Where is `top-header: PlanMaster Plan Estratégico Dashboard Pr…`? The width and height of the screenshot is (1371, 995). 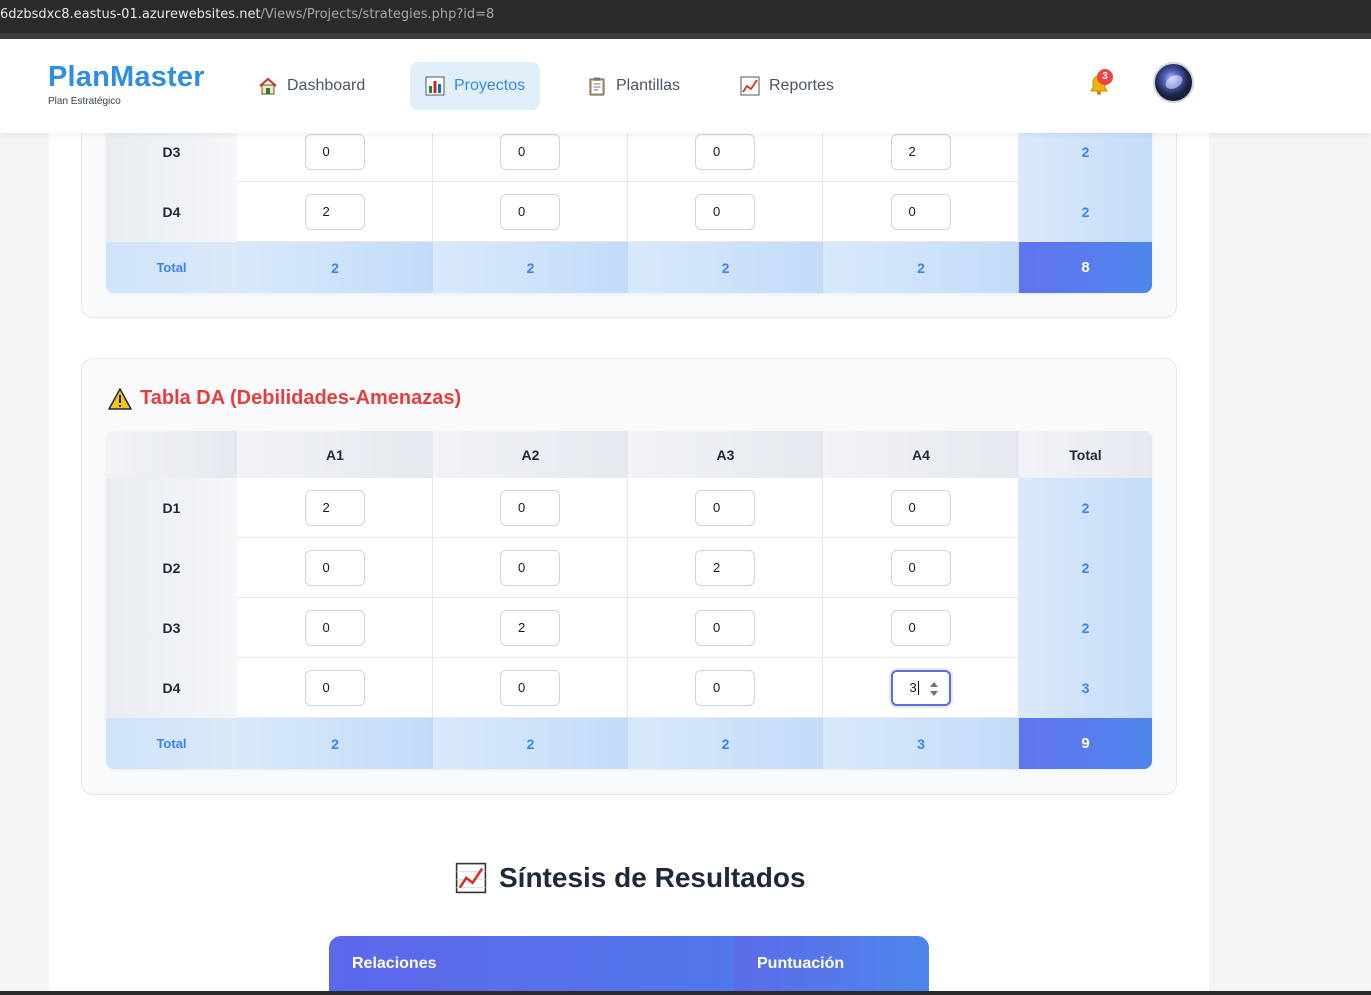 top-header: PlanMaster Plan Estratégico Dashboard Pr… is located at coordinates (685, 86).